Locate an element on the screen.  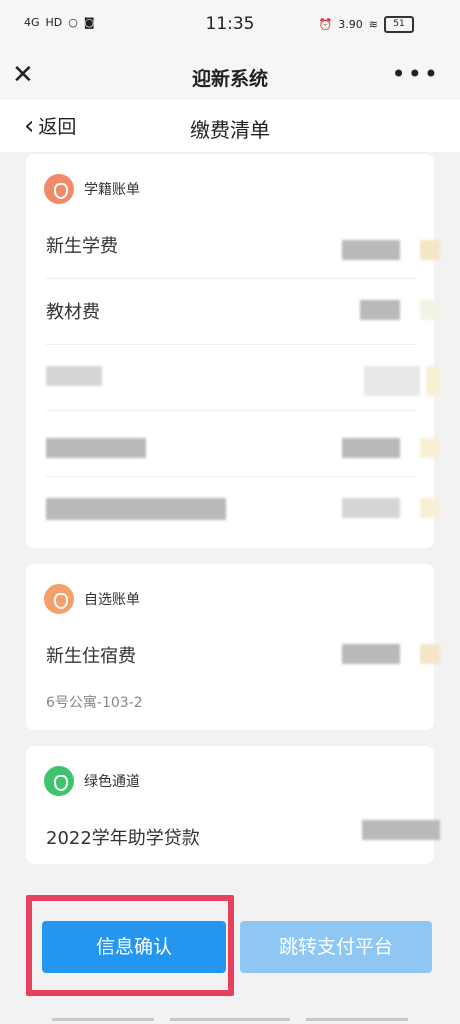
bill-row-label: 新生学费 is located at coordinates (82, 246).